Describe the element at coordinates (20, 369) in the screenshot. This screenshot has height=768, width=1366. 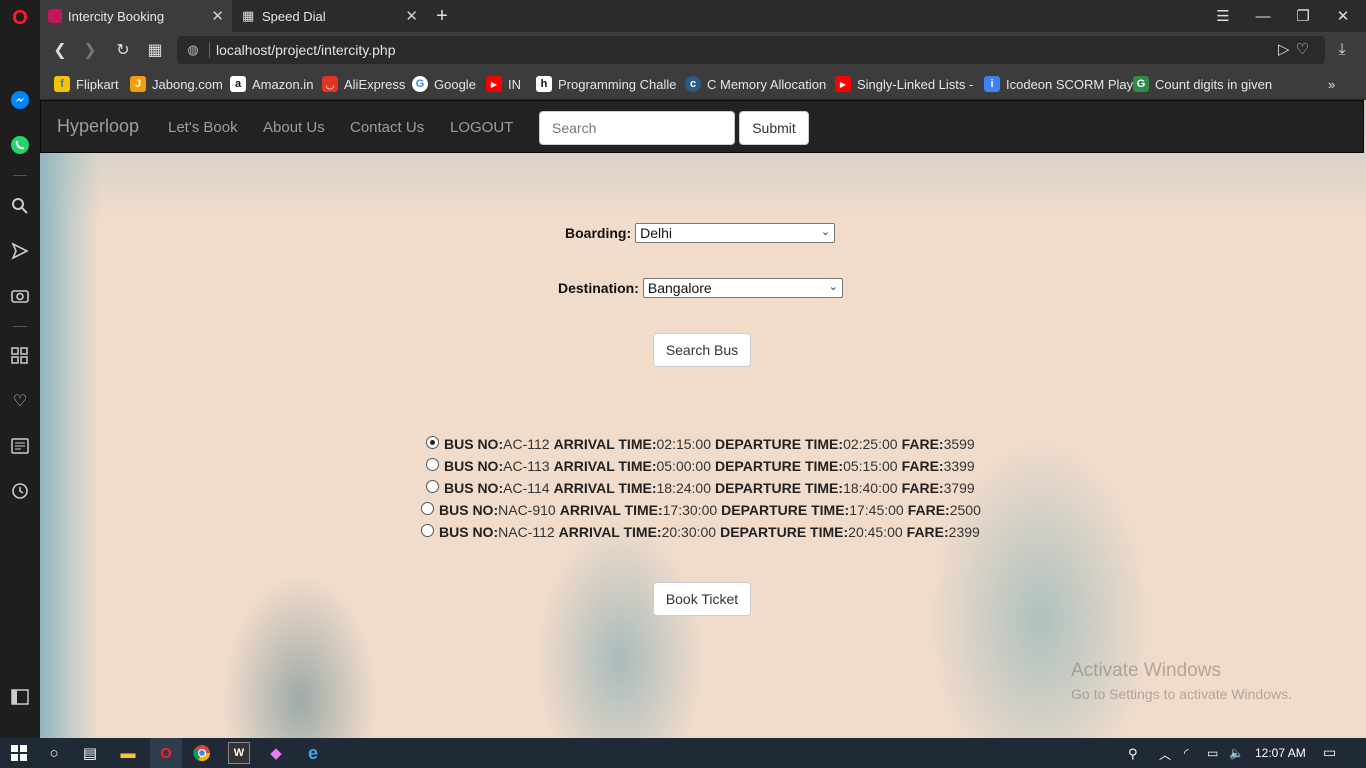
I see `opera-sidebar: O ♡` at that location.